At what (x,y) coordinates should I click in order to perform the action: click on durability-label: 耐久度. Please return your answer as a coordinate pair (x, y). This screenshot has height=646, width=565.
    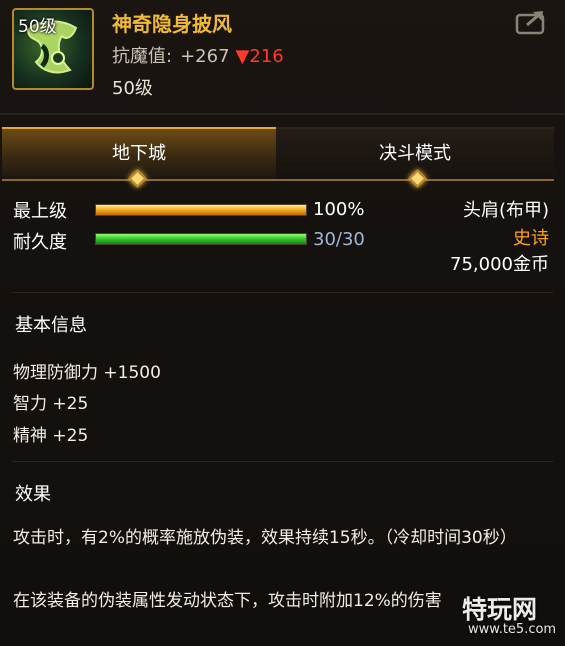
    Looking at the image, I should click on (40, 242).